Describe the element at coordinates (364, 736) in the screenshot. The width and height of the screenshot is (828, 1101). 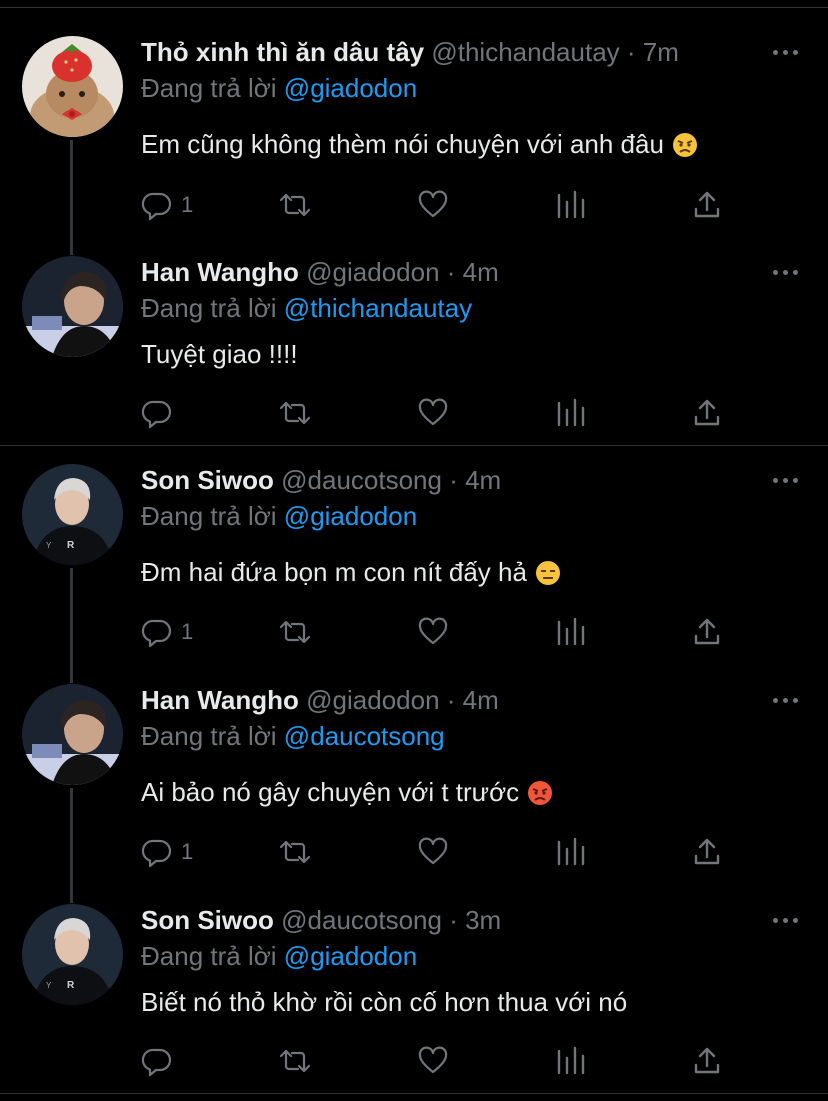
I see `mention-link: @daucotsong` at that location.